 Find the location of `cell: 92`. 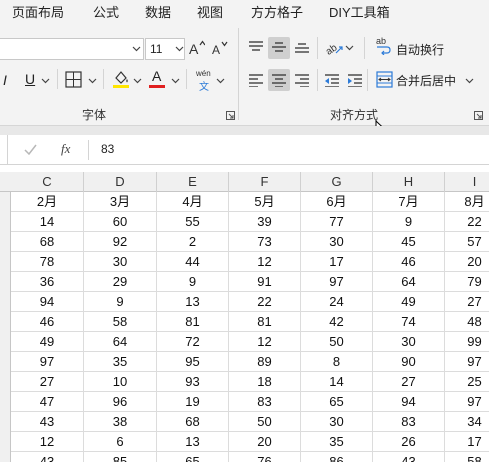

cell: 92 is located at coordinates (120, 242).